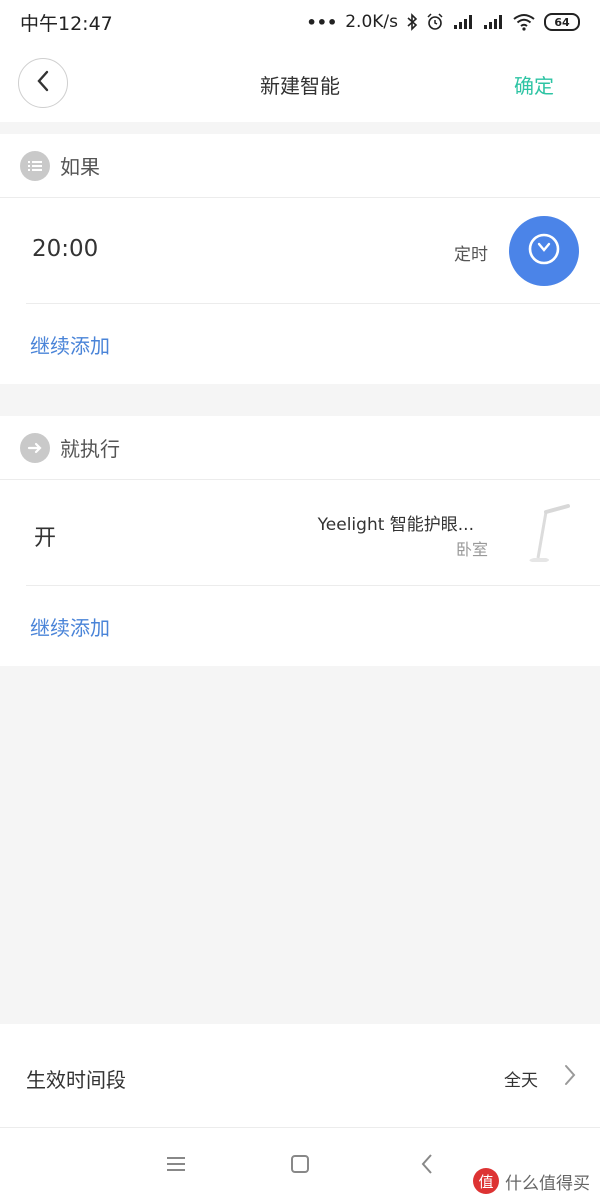  I want to click on action-label: 开, so click(45, 538).